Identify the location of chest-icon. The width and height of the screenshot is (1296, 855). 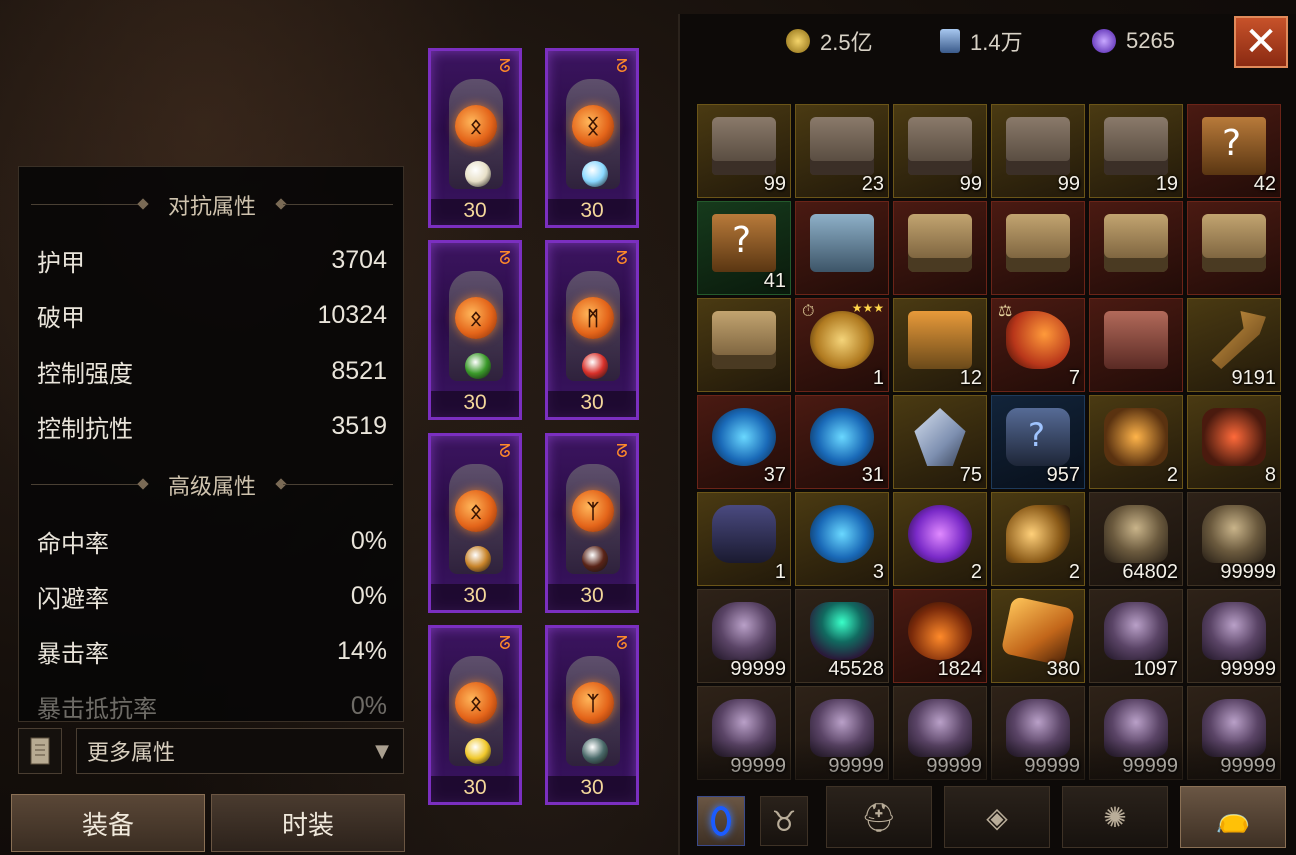
(1038, 146).